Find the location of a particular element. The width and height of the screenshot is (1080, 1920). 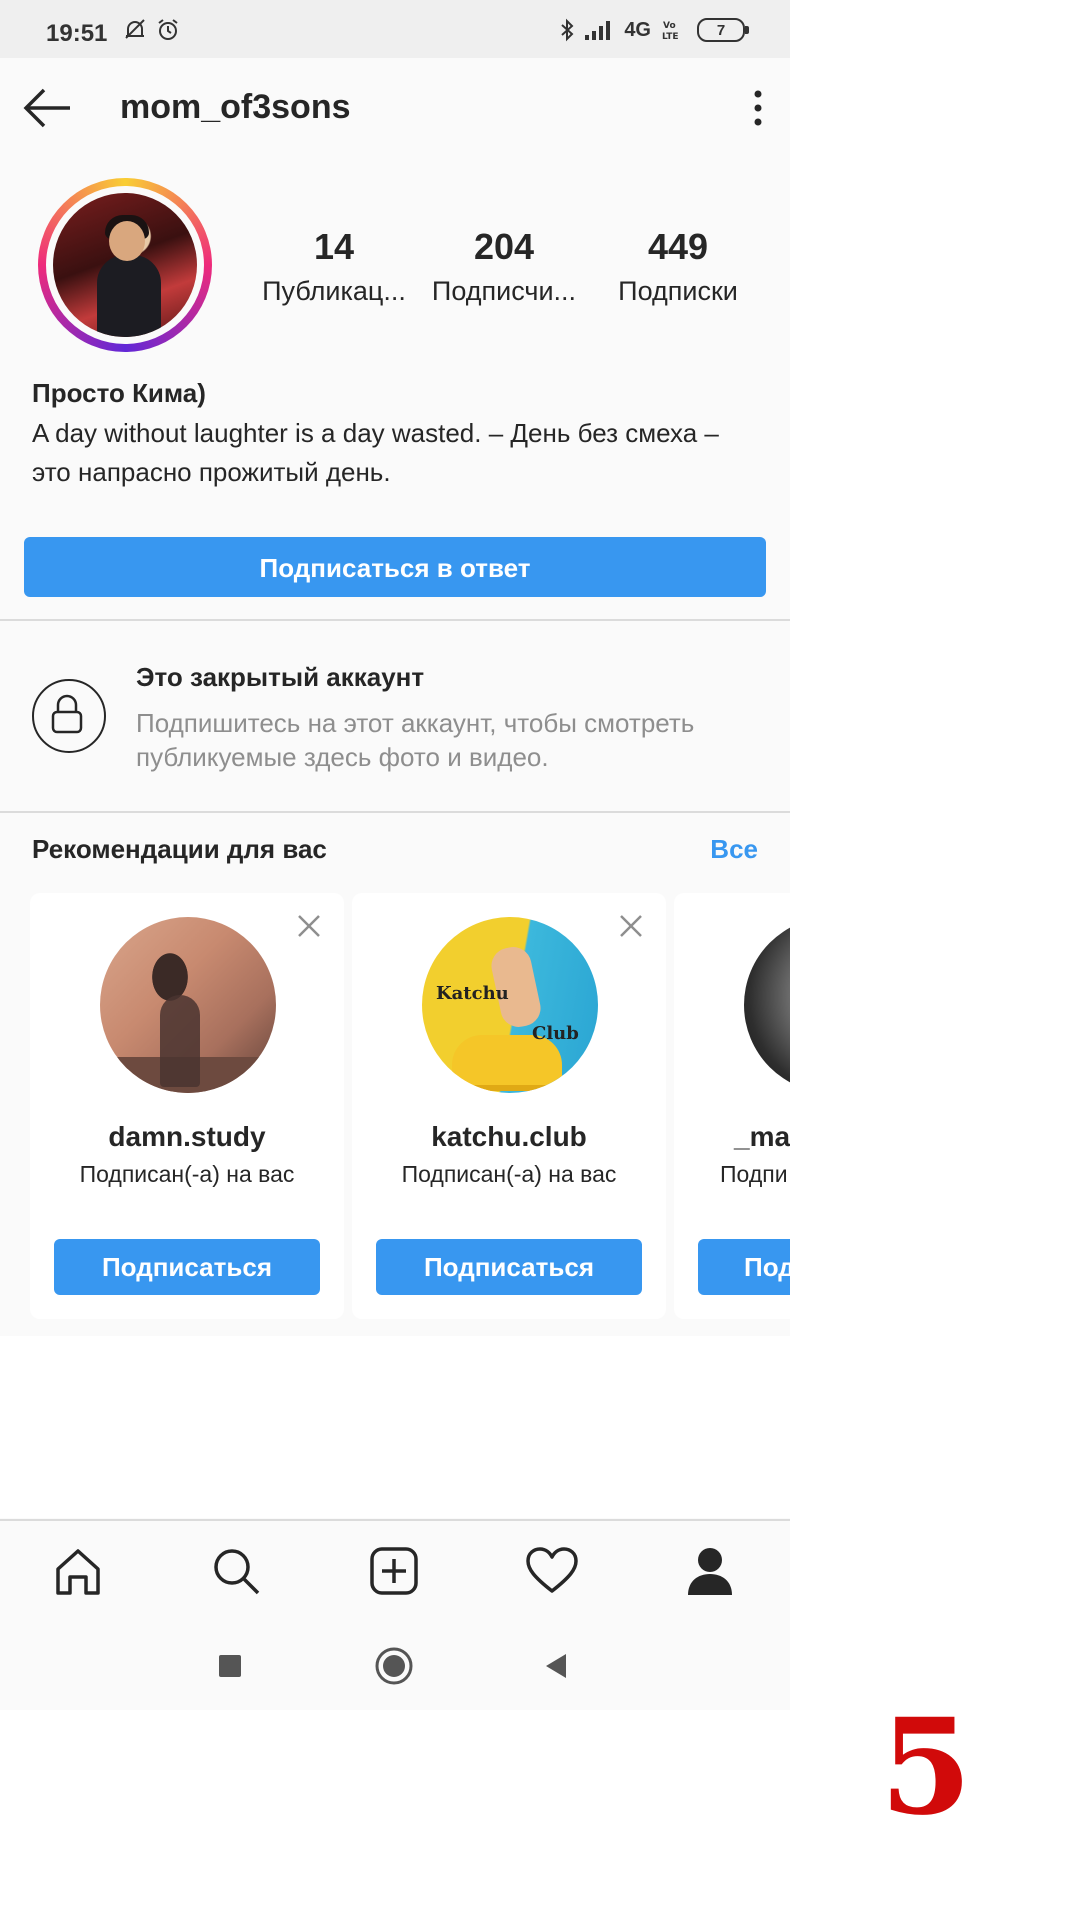

suggestion-card: _mar Подпи Под is located at coordinates (732, 1106).